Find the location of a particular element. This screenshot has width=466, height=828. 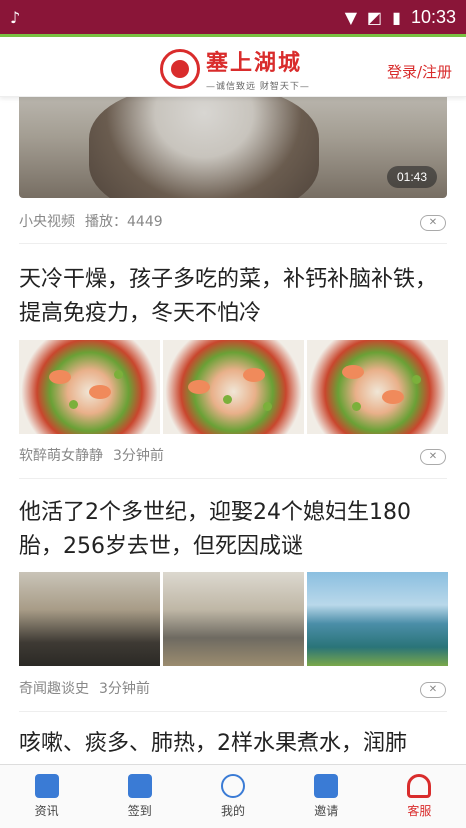

lake-image is located at coordinates (377, 619).